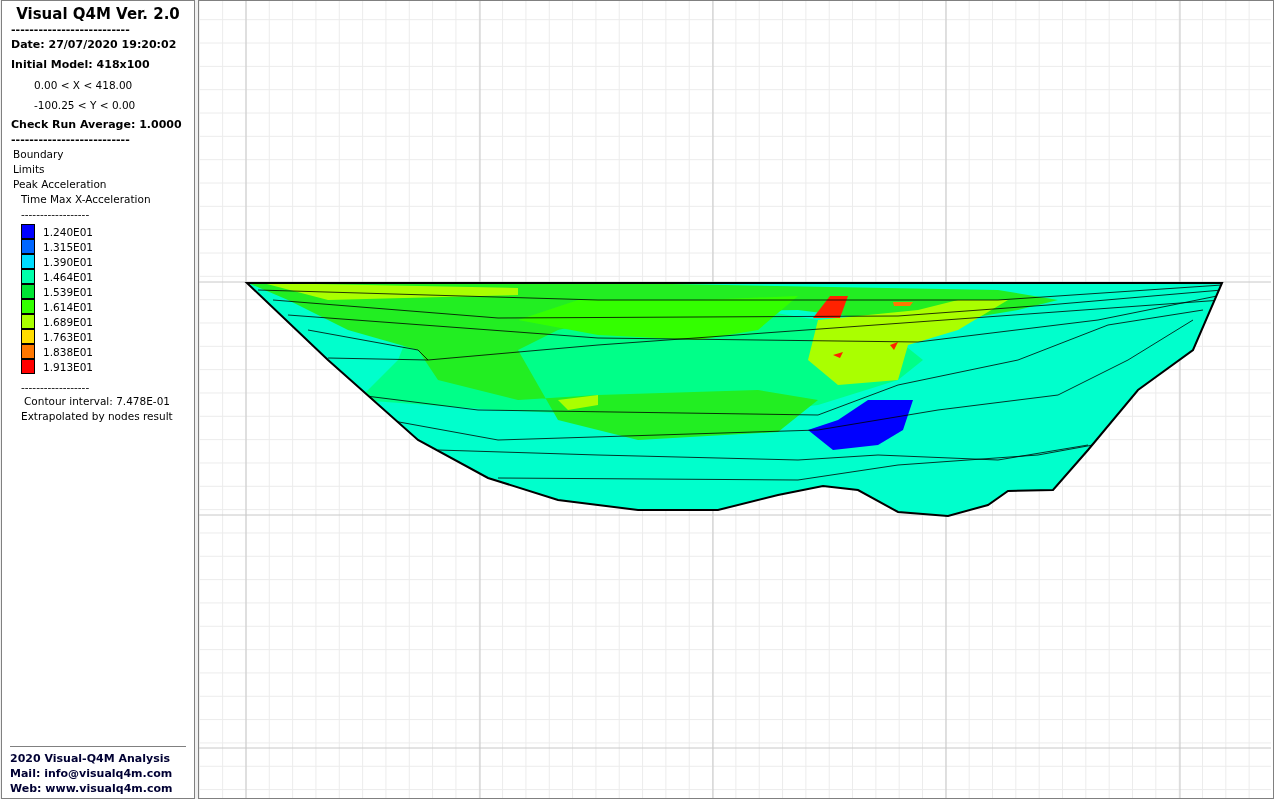 The width and height of the screenshot is (1274, 799). What do you see at coordinates (98, 184) in the screenshot?
I see `layer-item: Peak Acceleration` at bounding box center [98, 184].